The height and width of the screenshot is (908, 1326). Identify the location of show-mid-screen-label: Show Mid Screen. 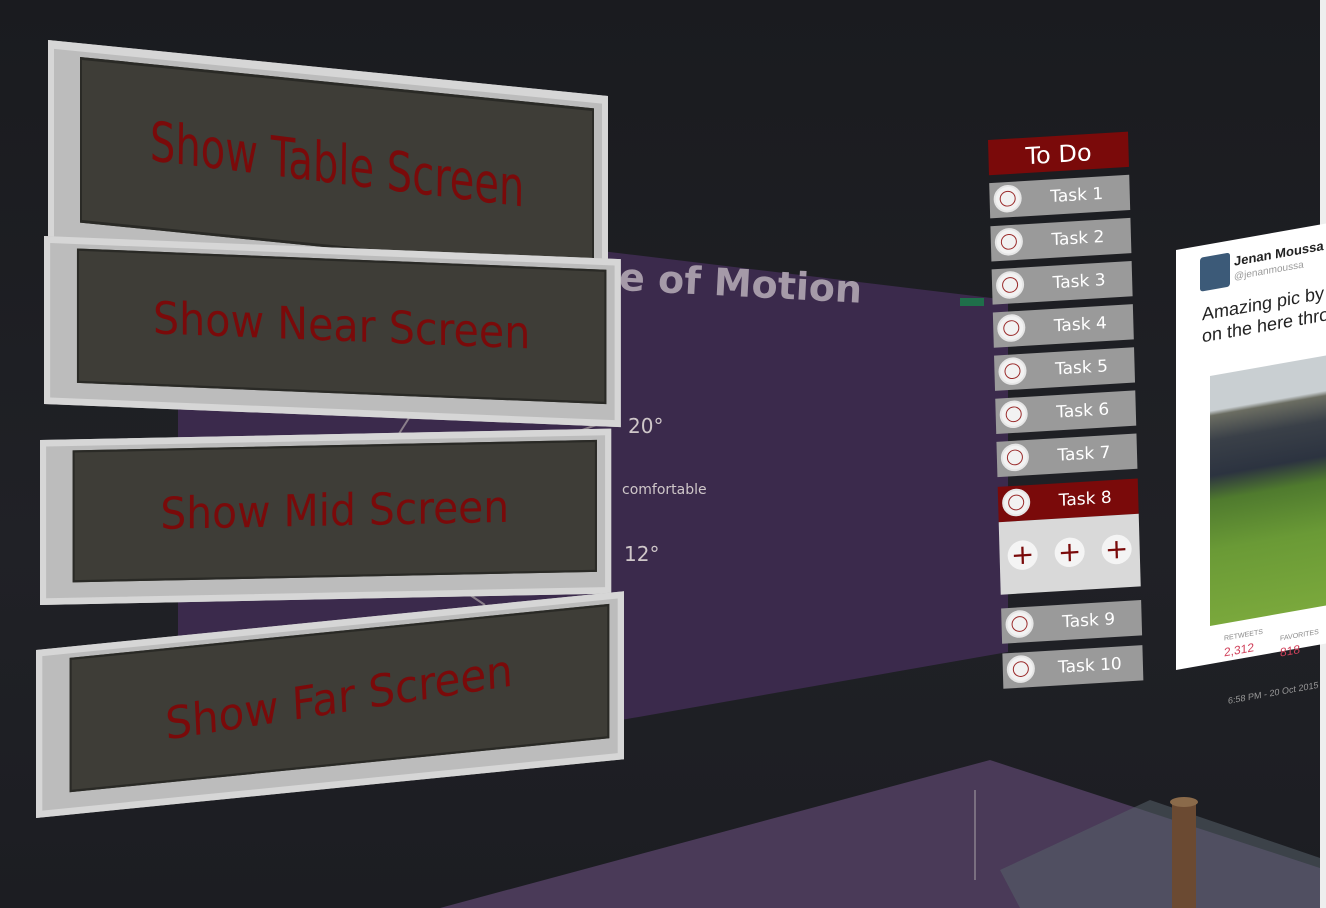
(335, 511).